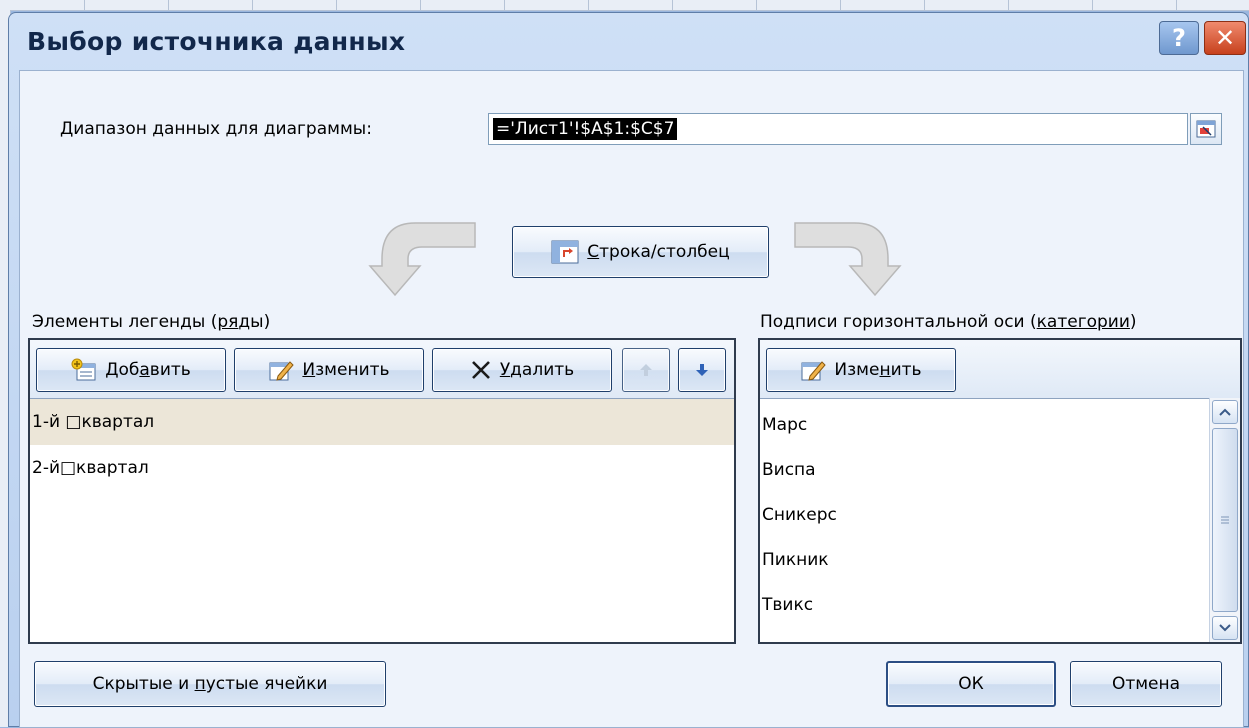 The image size is (1249, 728). I want to click on edit-series-button: Изменить, so click(329, 370).